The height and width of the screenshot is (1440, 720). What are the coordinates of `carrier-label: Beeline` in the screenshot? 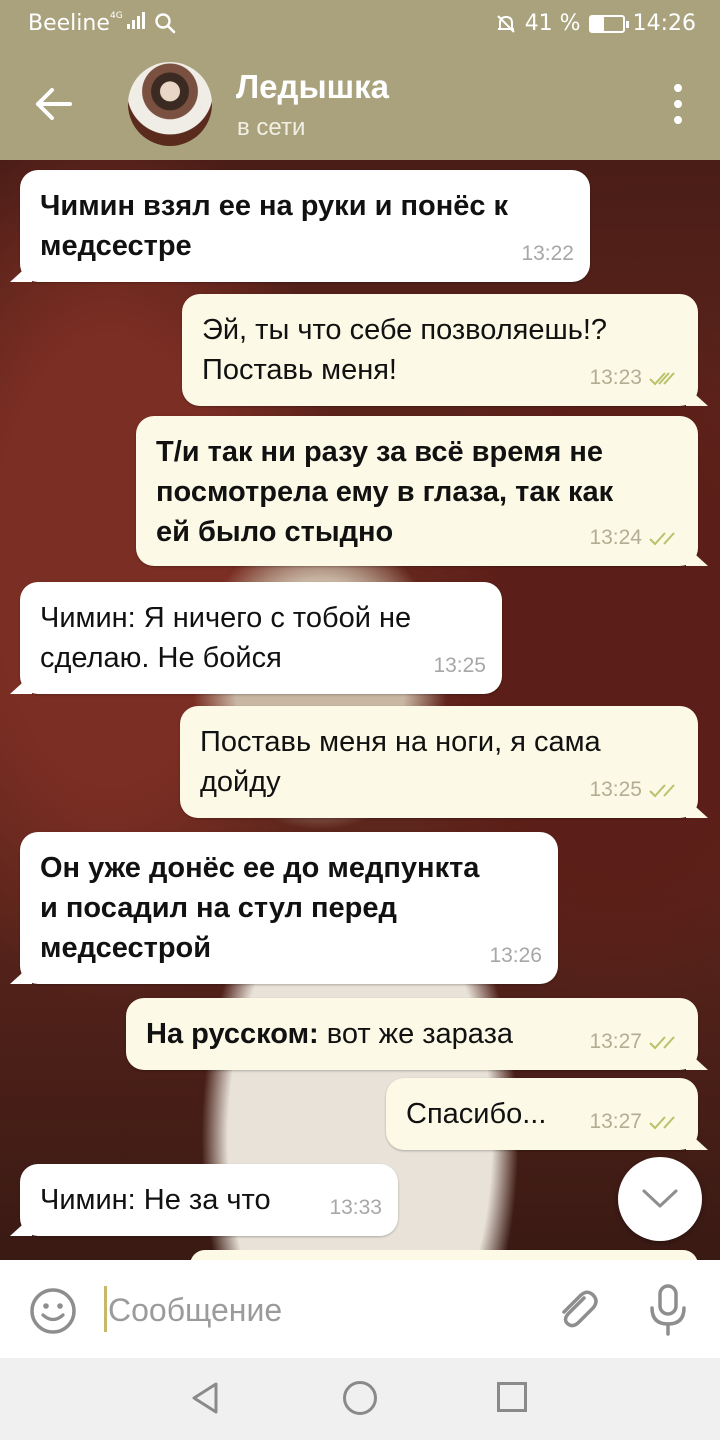 It's located at (69, 23).